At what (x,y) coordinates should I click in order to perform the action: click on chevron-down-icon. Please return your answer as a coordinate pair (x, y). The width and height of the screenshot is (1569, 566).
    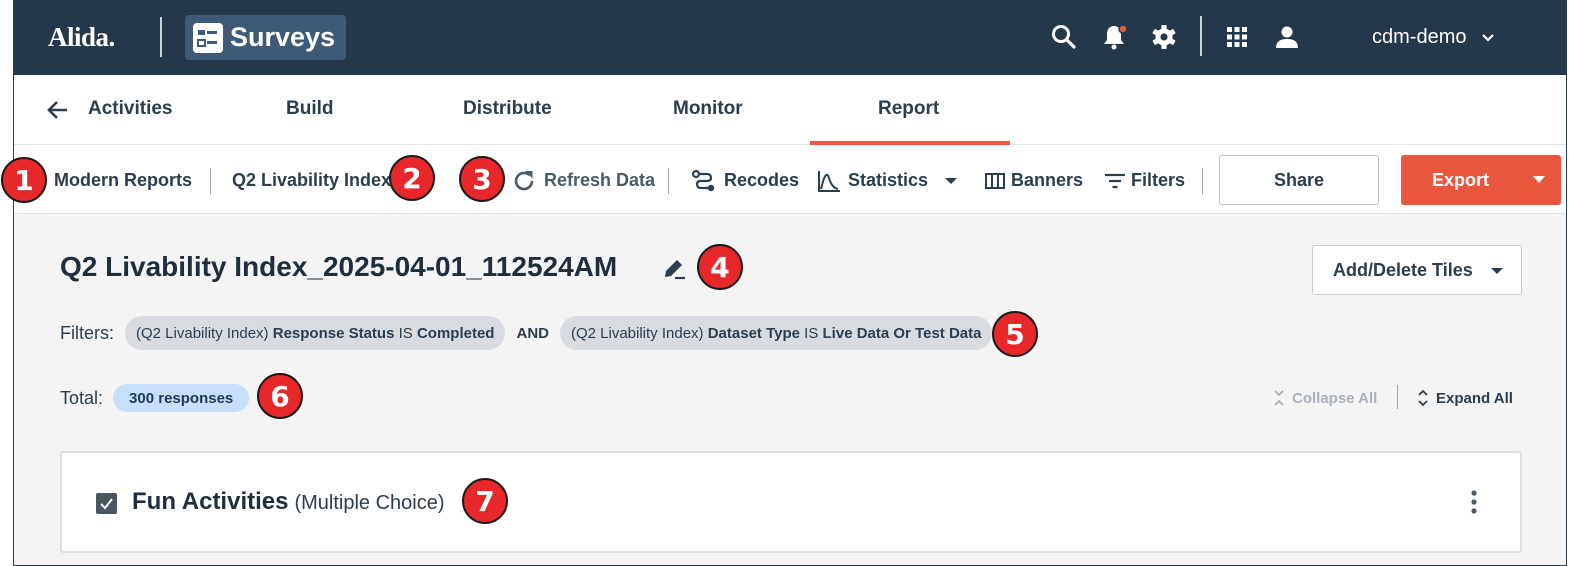
    Looking at the image, I should click on (1488, 37).